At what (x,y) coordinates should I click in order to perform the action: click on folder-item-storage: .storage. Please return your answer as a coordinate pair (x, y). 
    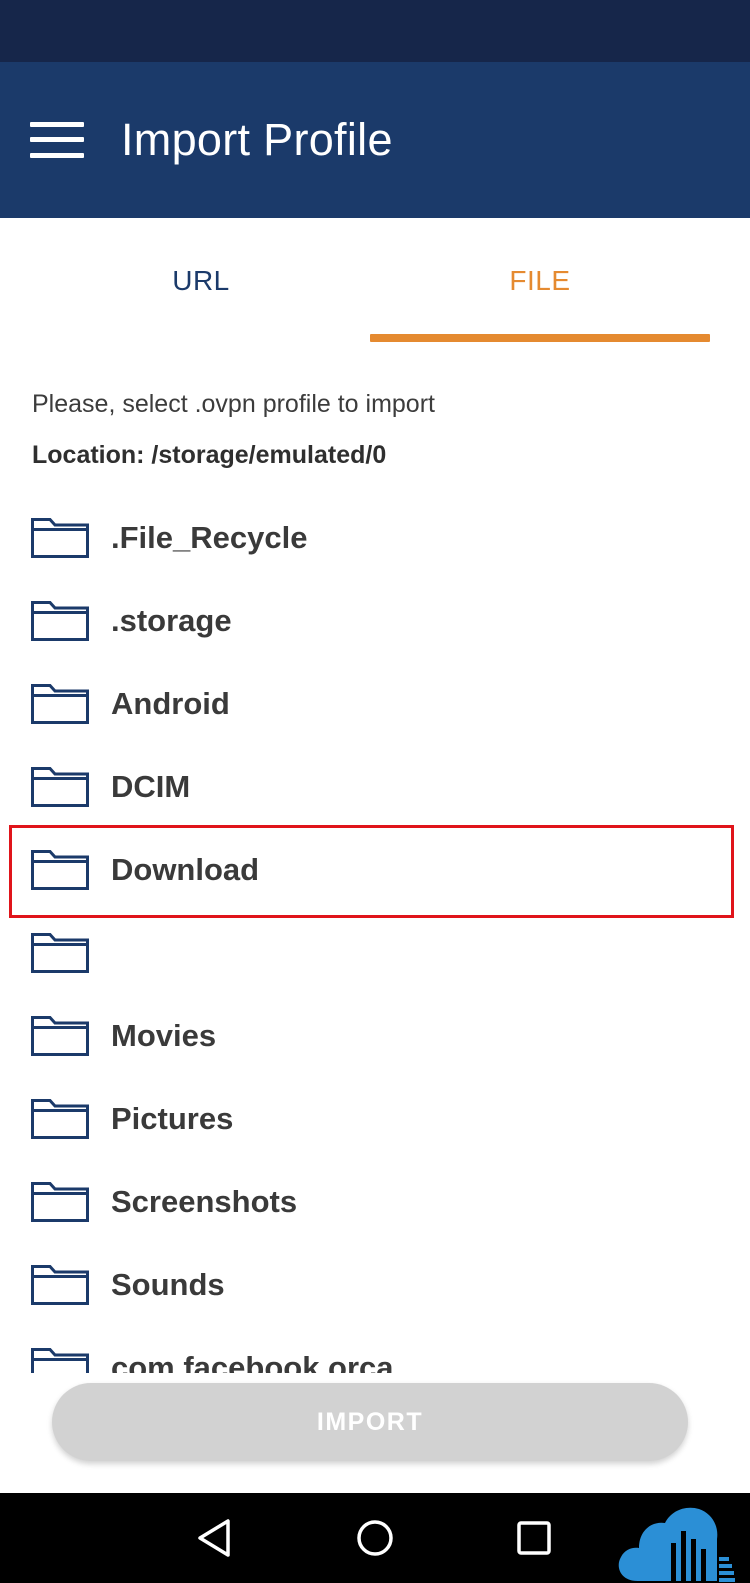
    Looking at the image, I should click on (375, 620).